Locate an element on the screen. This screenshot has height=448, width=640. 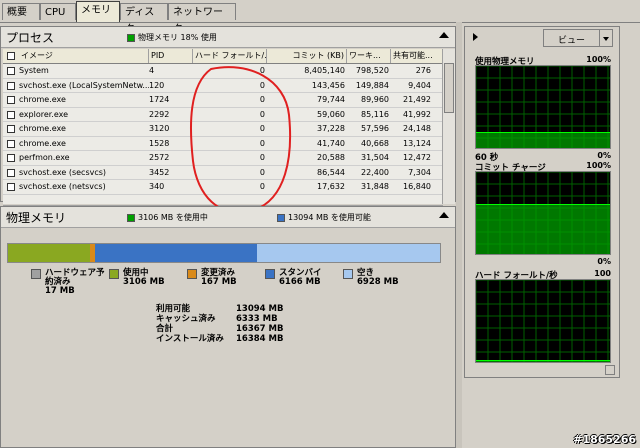
scroll-down-button is located at coordinates (610, 370).